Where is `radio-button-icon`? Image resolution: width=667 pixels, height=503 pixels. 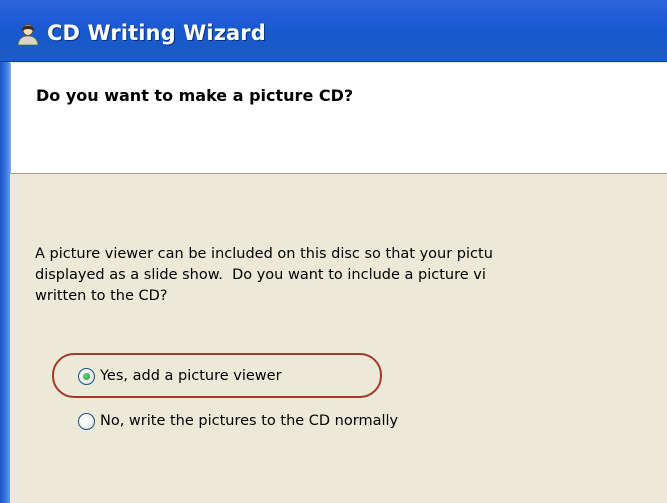
radio-button-icon is located at coordinates (86, 421).